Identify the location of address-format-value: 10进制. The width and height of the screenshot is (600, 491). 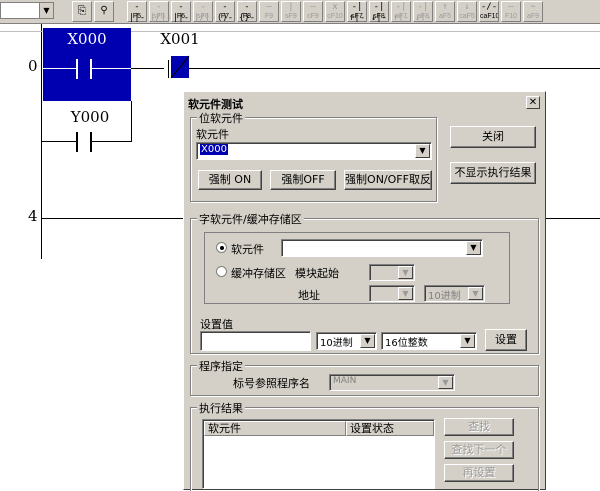
(444, 296).